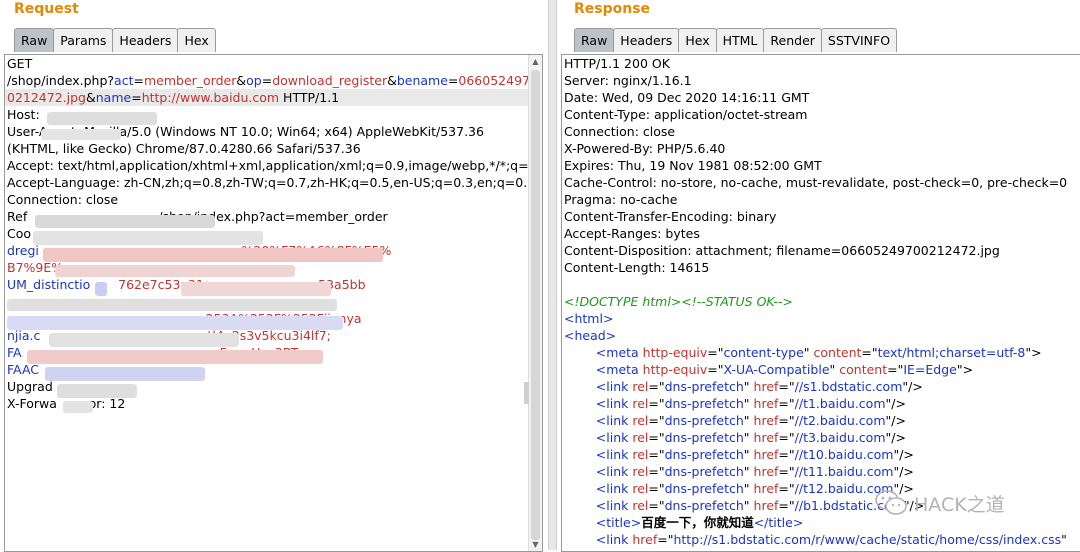  Describe the element at coordinates (640, 505) in the screenshot. I see `response-text-segment: rel` at that location.